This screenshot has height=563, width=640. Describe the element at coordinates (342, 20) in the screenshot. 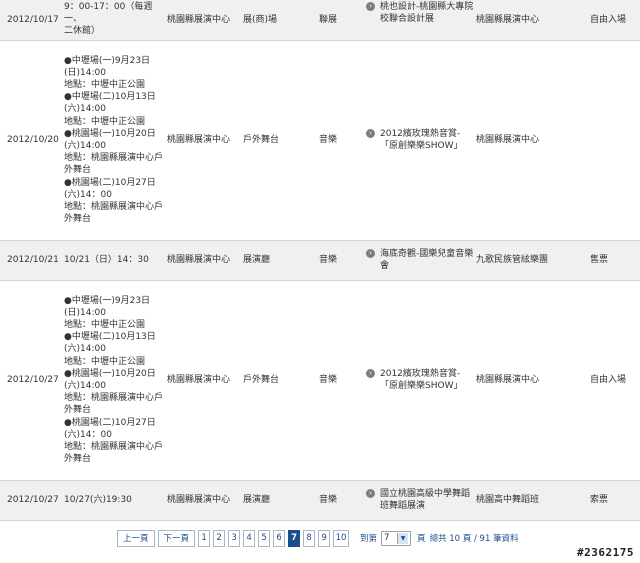

I see `event-category: 聯展` at that location.